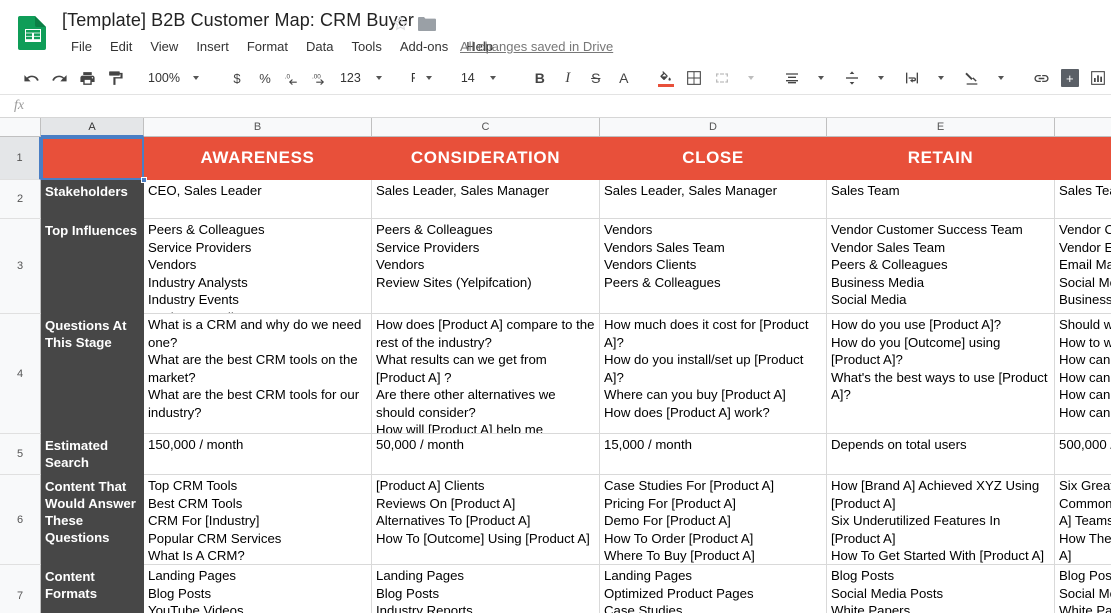 This screenshot has width=1111, height=613. Describe the element at coordinates (972, 78) in the screenshot. I see `text-rotation-icon` at that location.